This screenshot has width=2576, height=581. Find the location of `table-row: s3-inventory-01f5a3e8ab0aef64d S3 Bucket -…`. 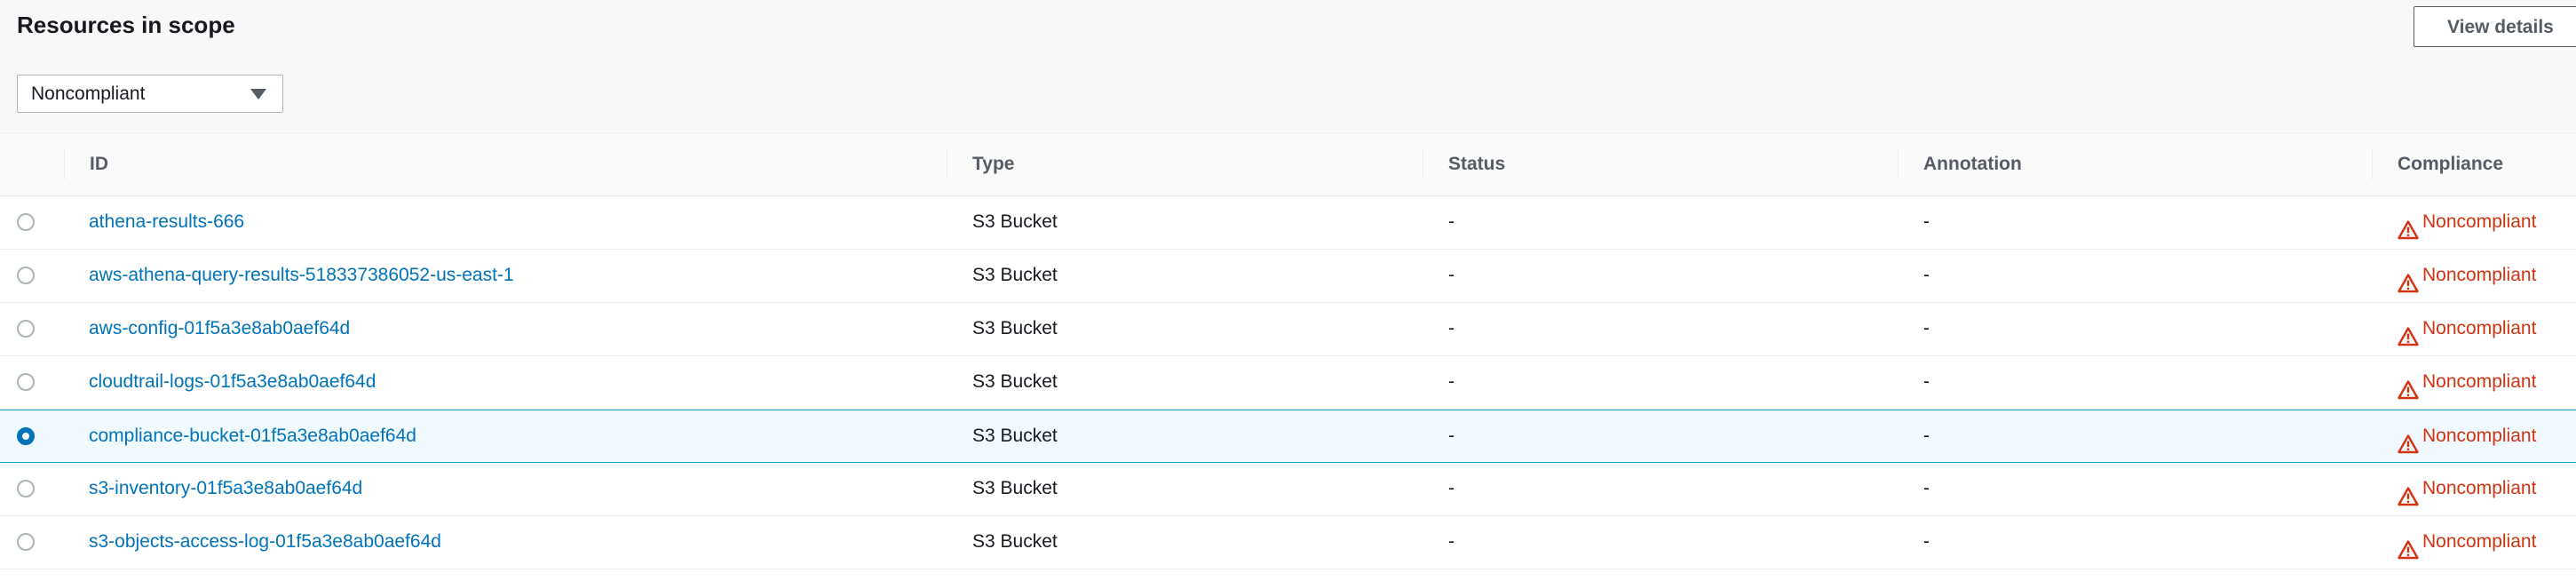

table-row: s3-inventory-01f5a3e8ab0aef64d S3 Bucket -… is located at coordinates (1288, 489).